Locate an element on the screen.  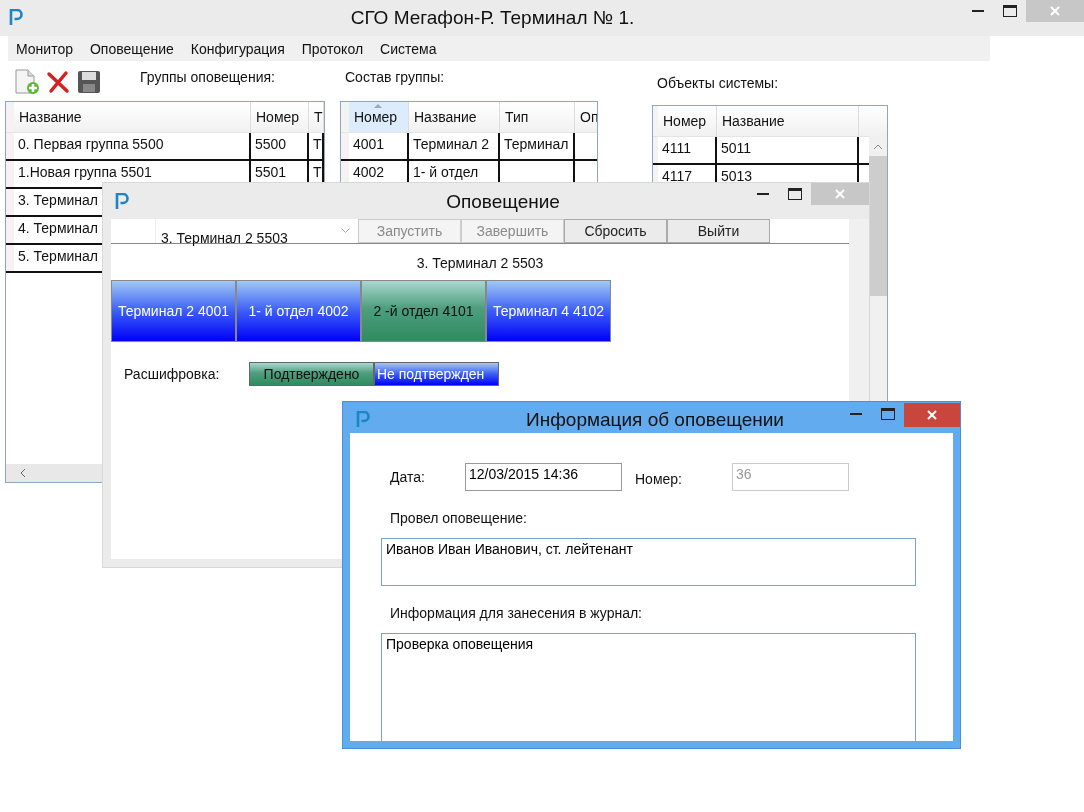
terminal-tile: 1- й отдел 4002 is located at coordinates (298, 311).